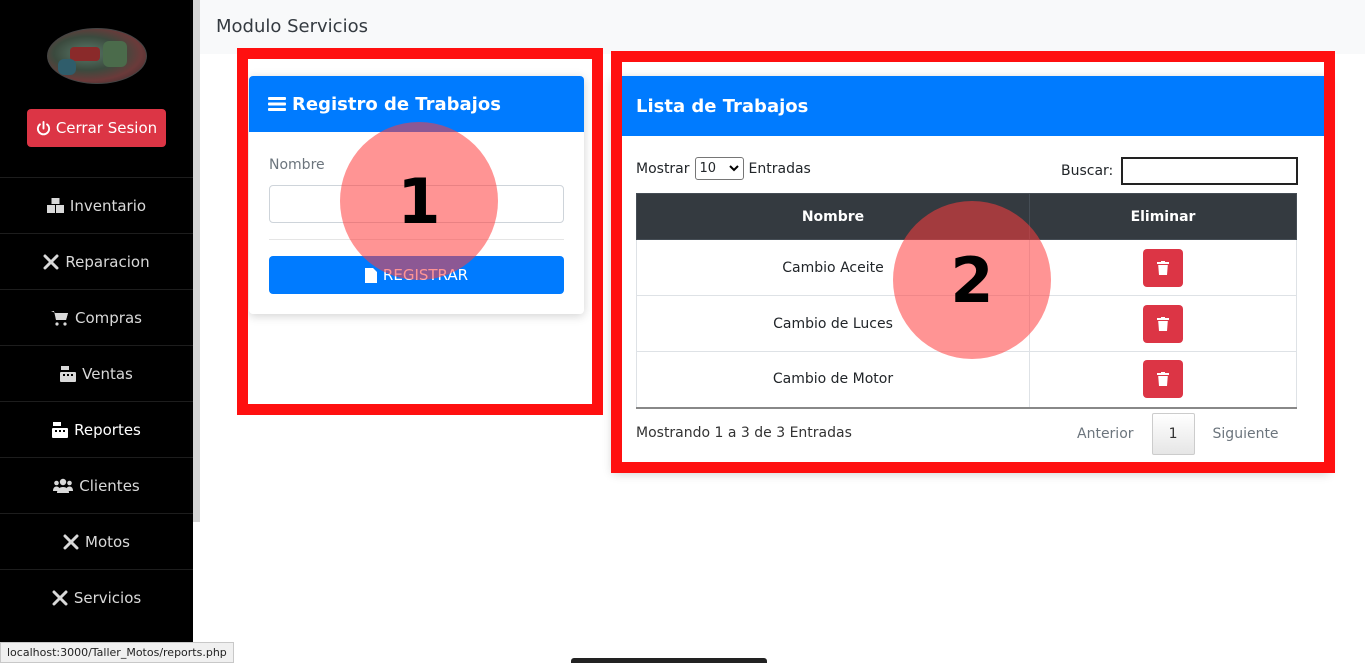 This screenshot has width=1365, height=663. I want to click on top-bar: Modulo Servicios, so click(782, 27).